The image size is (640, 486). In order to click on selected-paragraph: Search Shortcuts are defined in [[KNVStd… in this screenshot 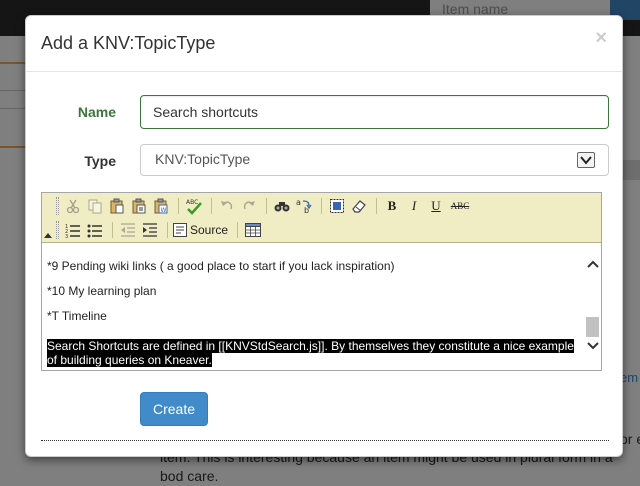, I will do `click(314, 353)`.